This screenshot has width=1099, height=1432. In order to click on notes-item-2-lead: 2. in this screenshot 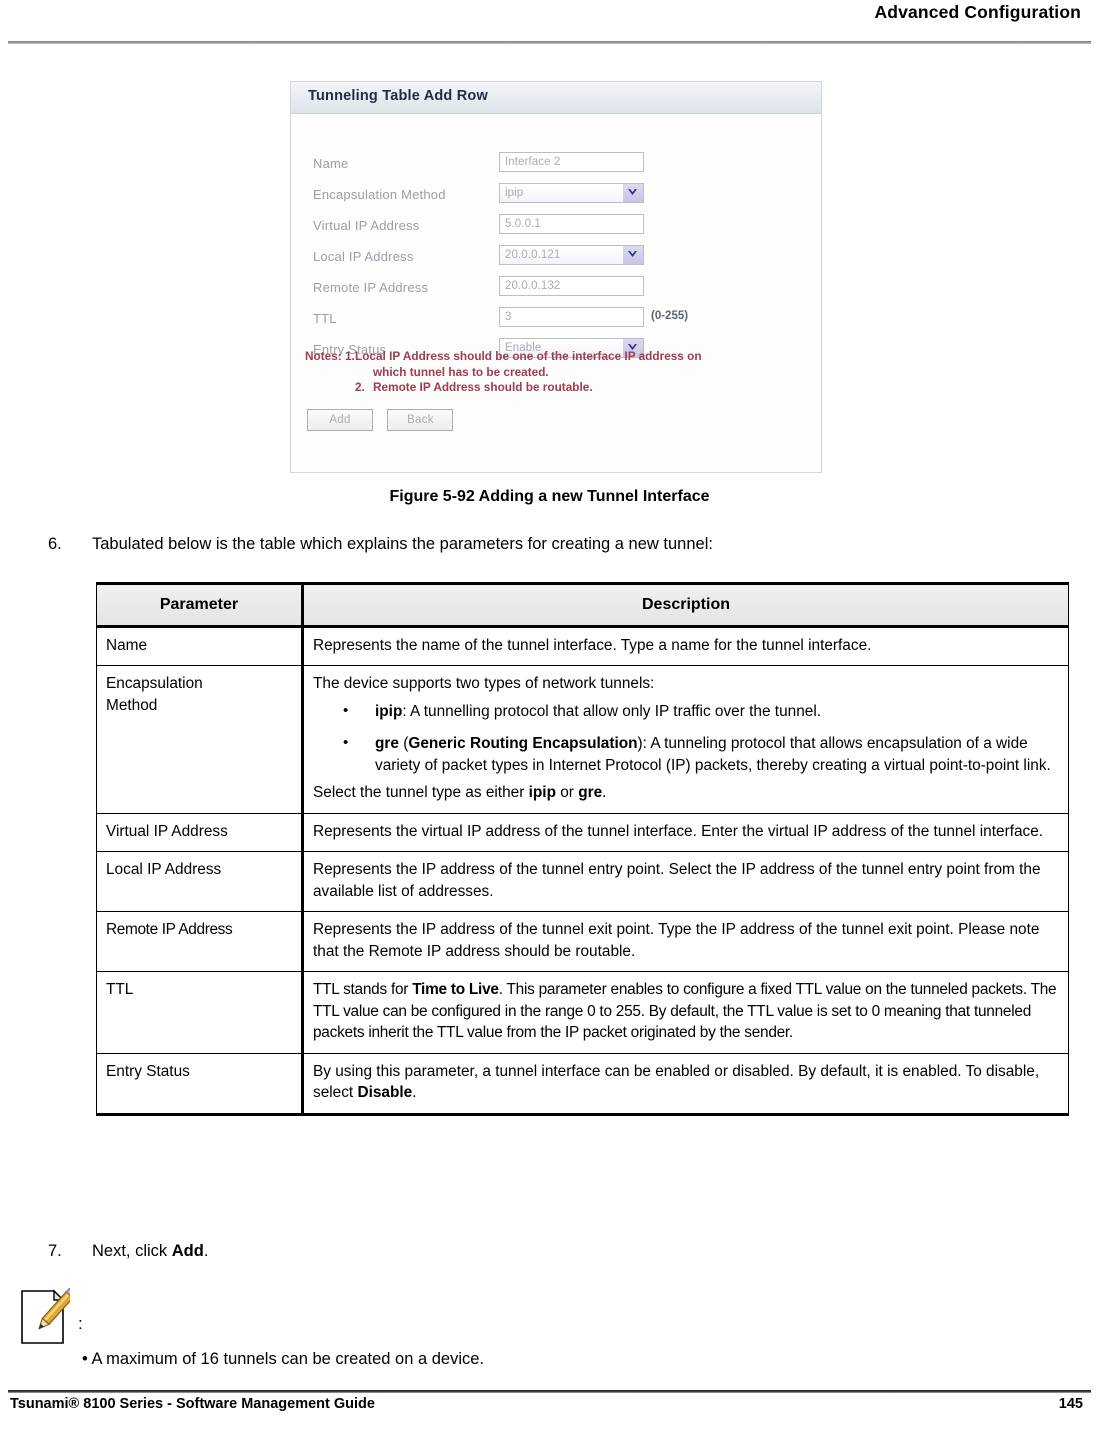, I will do `click(360, 387)`.